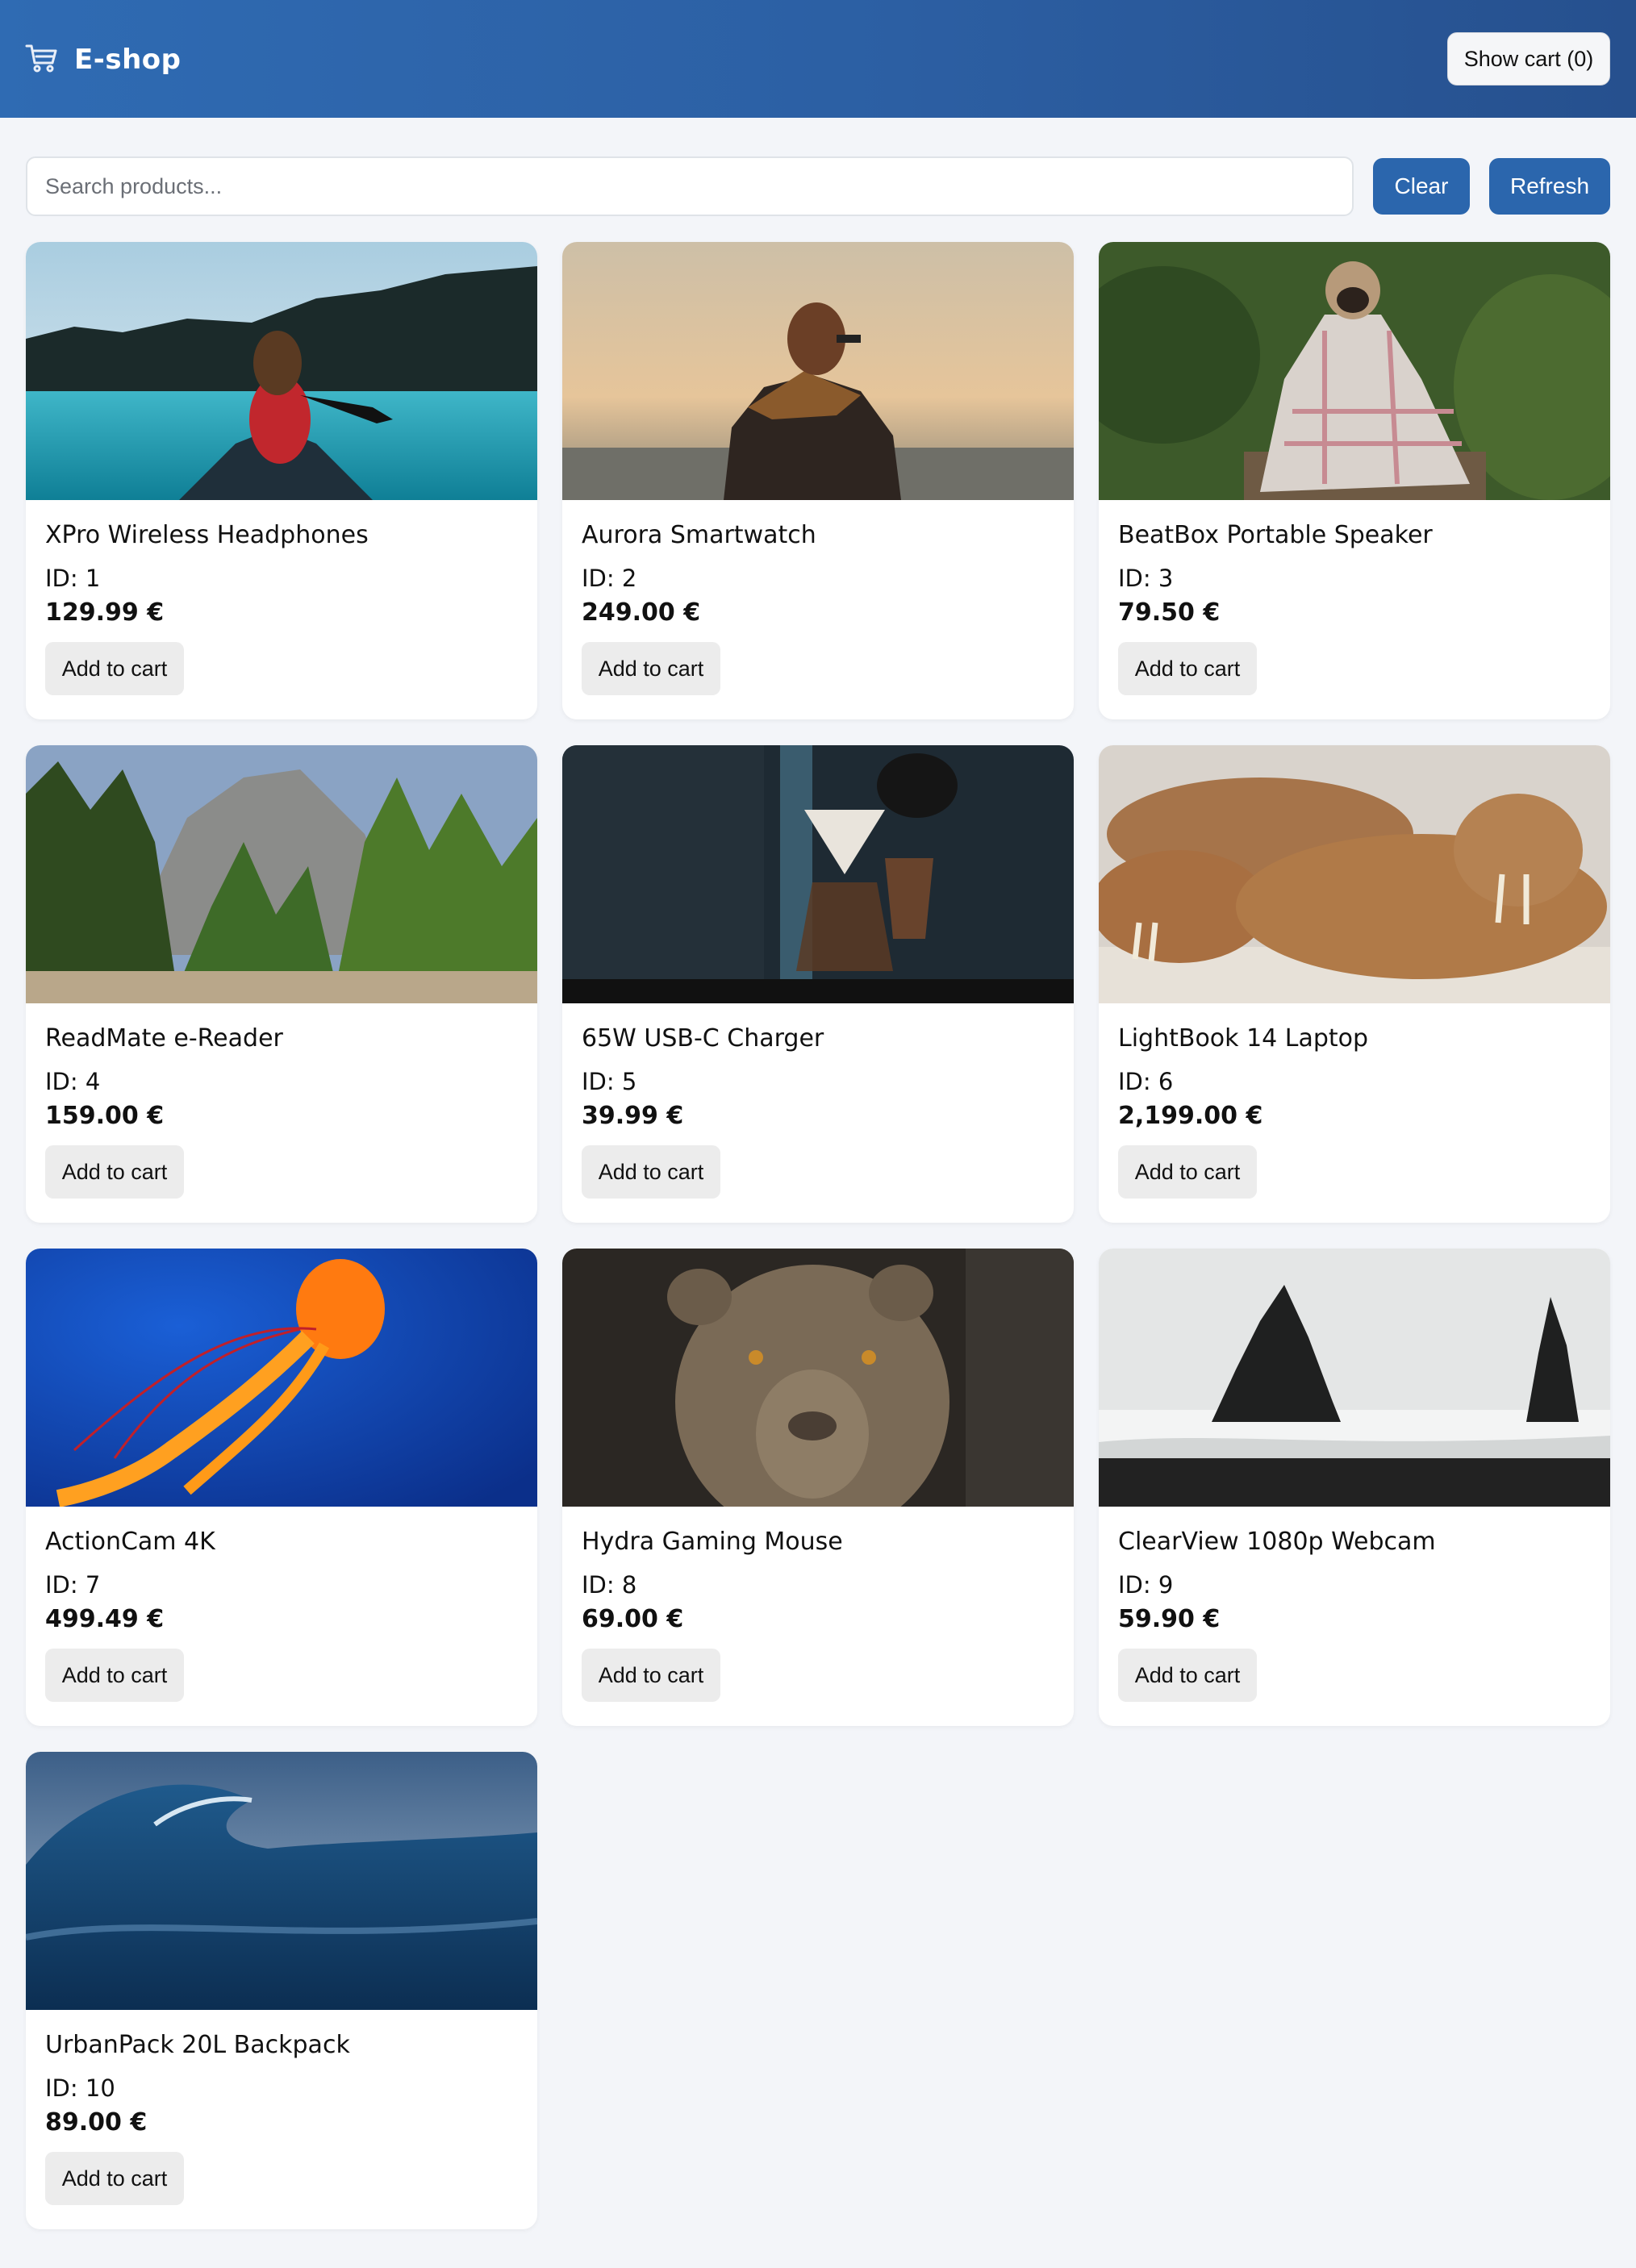  I want to click on product-name: 65W USB-C Charger, so click(703, 1038).